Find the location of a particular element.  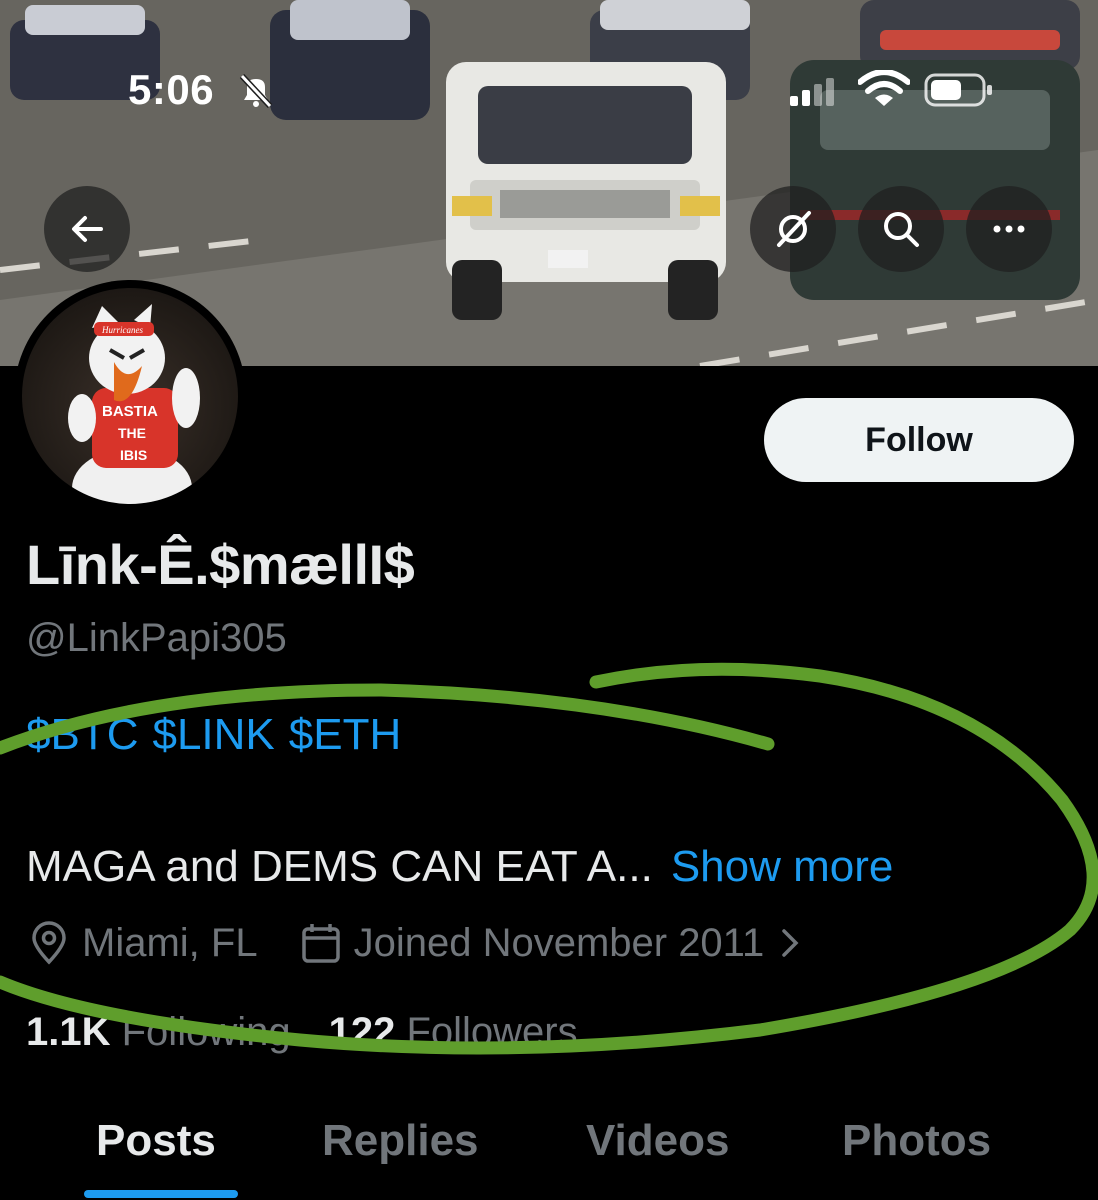

avatar-shirt-text-3: IBIS is located at coordinates (133, 455).